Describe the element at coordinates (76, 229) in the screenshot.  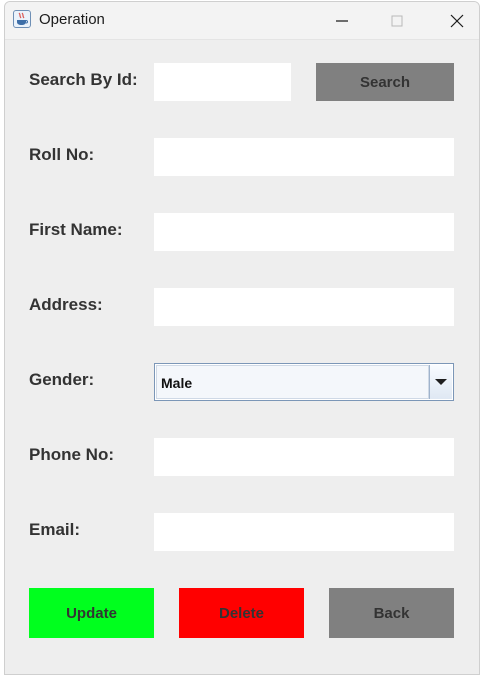
I see `first-name-label: First Name:` at that location.